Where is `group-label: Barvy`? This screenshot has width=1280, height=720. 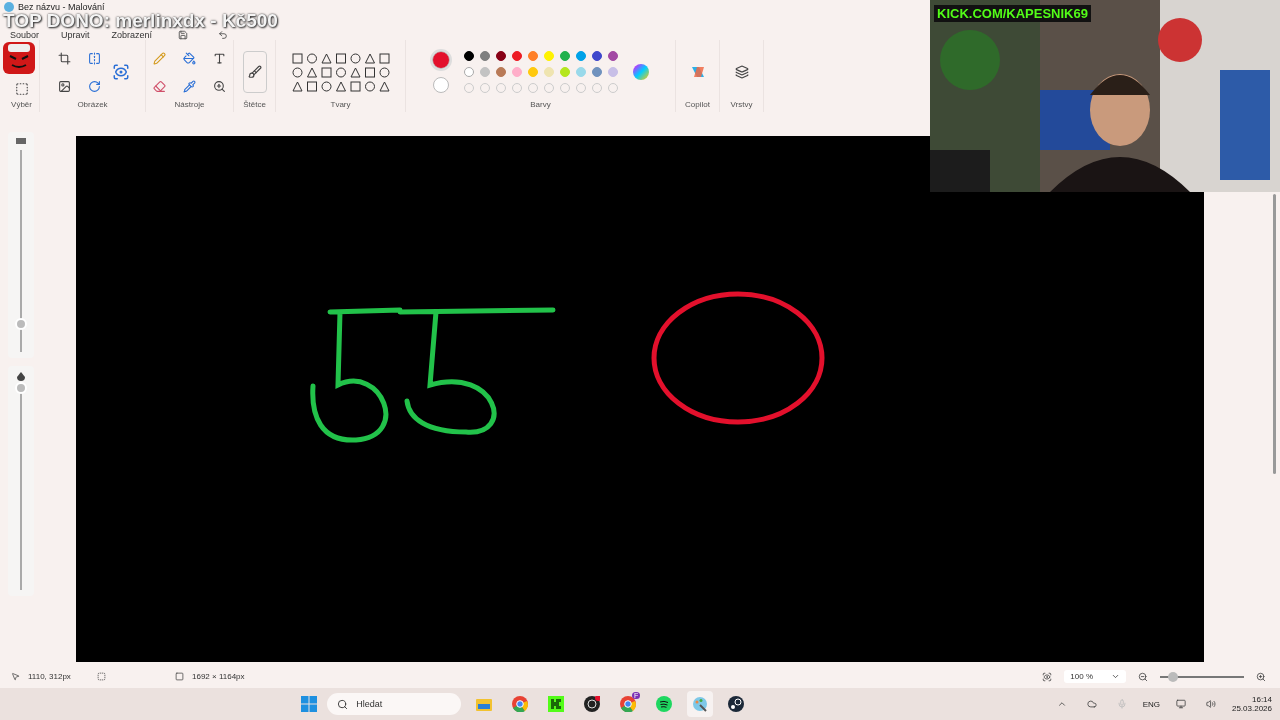
group-label: Barvy is located at coordinates (540, 104).